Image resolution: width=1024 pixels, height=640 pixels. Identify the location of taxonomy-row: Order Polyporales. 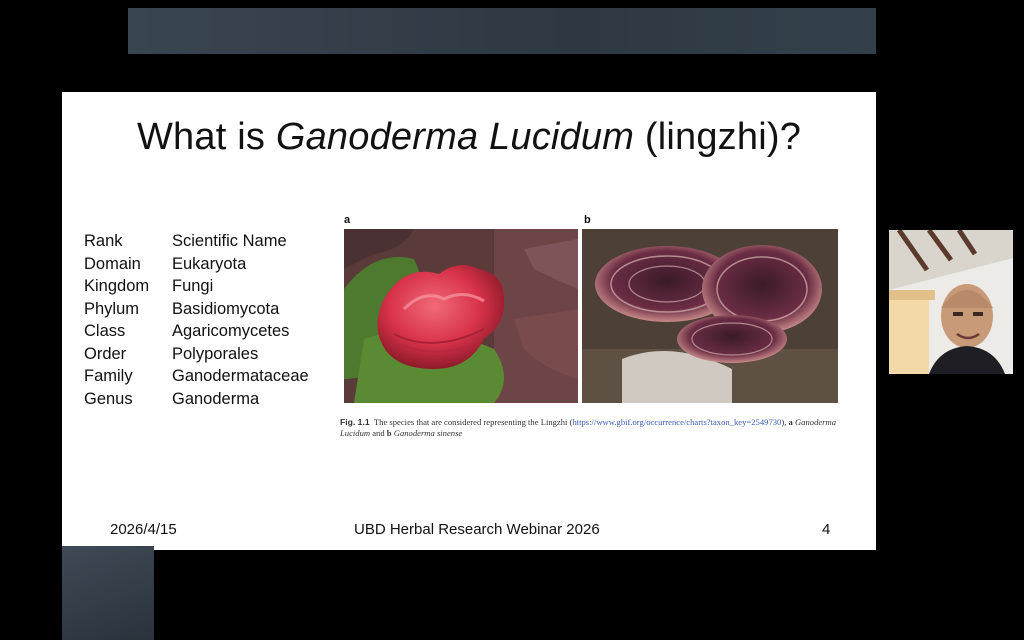
(171, 353).